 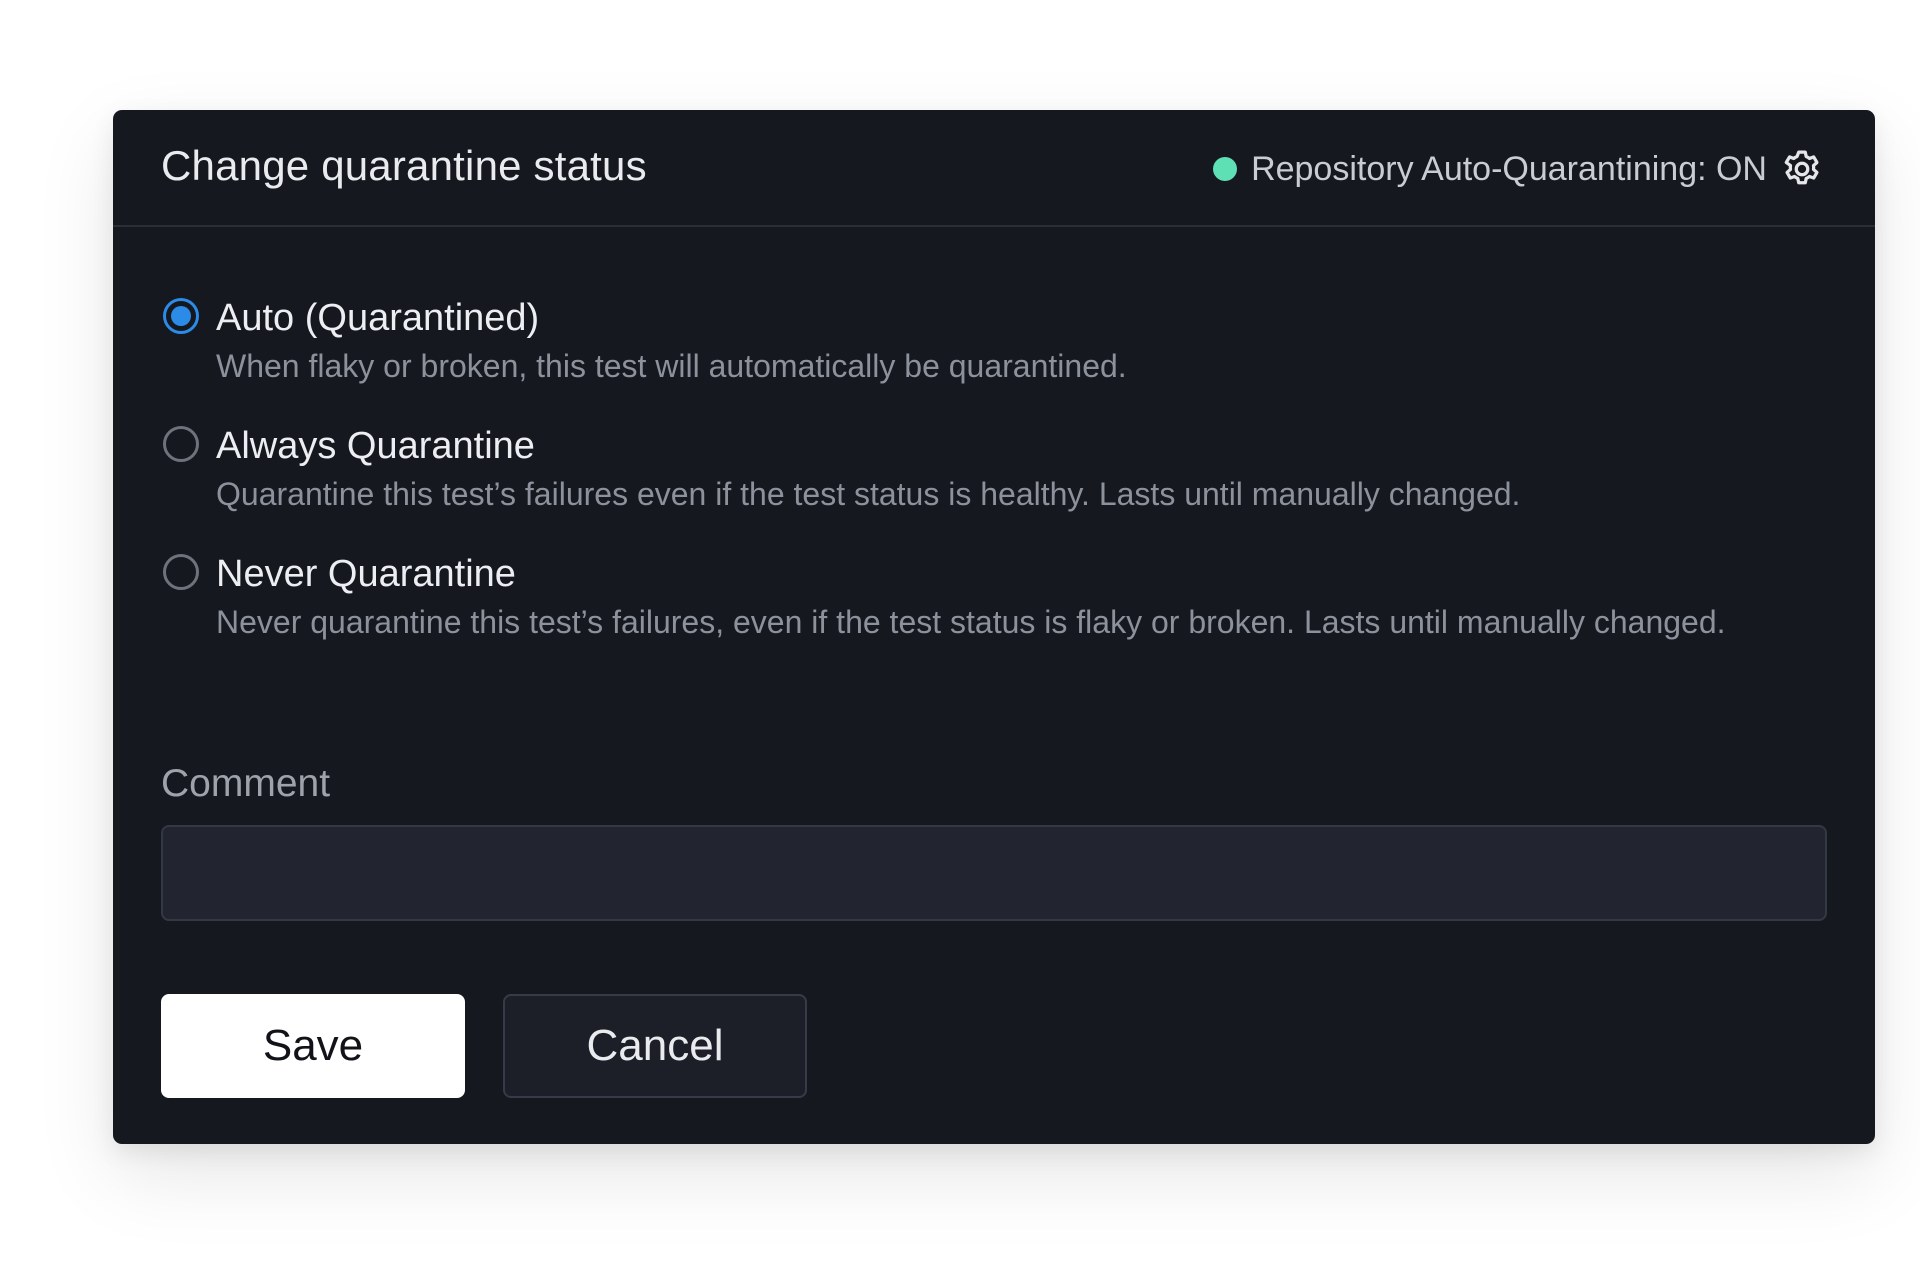 What do you see at coordinates (181, 444) in the screenshot?
I see `radio-always-quarantine` at bounding box center [181, 444].